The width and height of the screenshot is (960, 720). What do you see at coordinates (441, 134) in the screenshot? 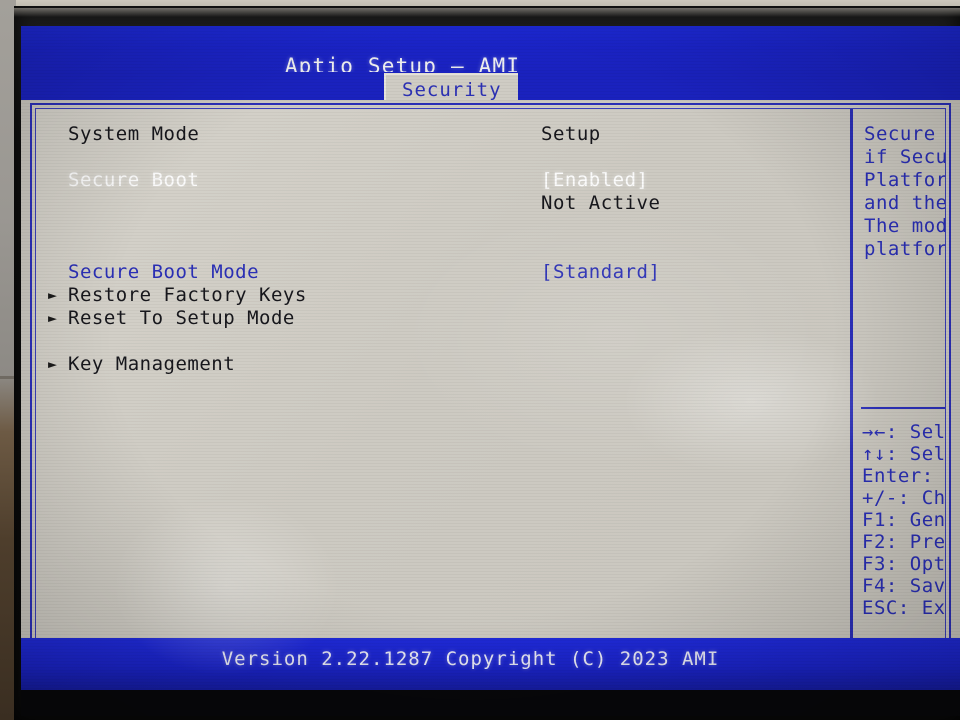
I see `settings-row: System Mode Setup` at bounding box center [441, 134].